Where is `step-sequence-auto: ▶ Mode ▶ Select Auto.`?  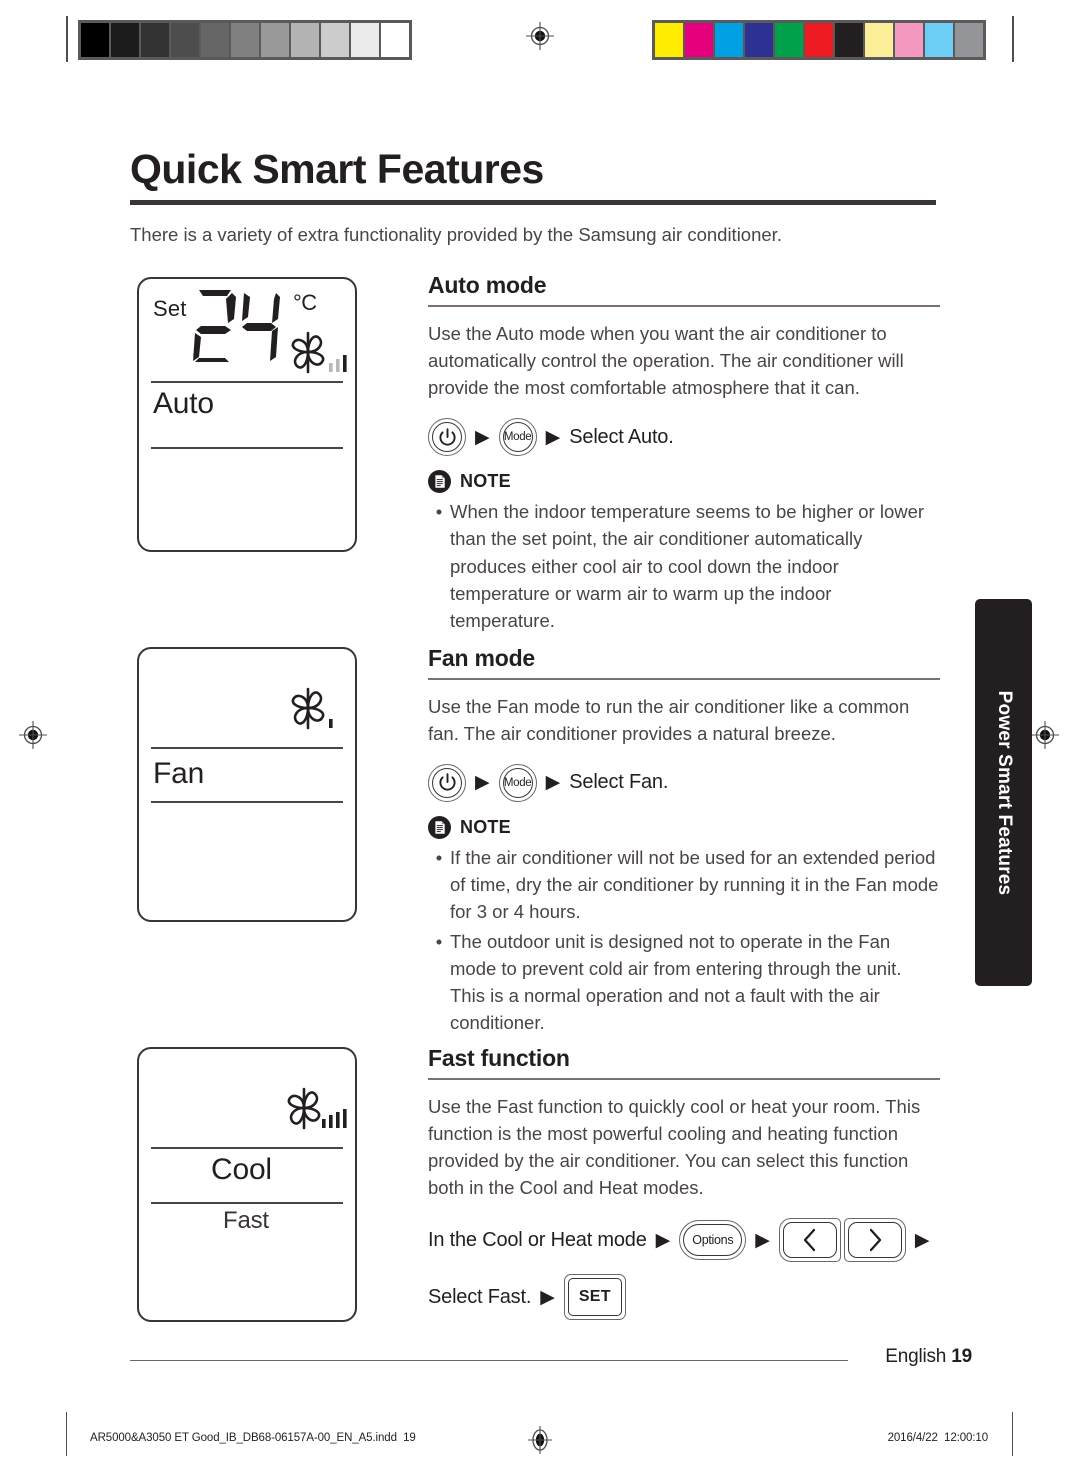
step-sequence-auto: ▶ Mode ▶ Select Auto. is located at coordinates (684, 437).